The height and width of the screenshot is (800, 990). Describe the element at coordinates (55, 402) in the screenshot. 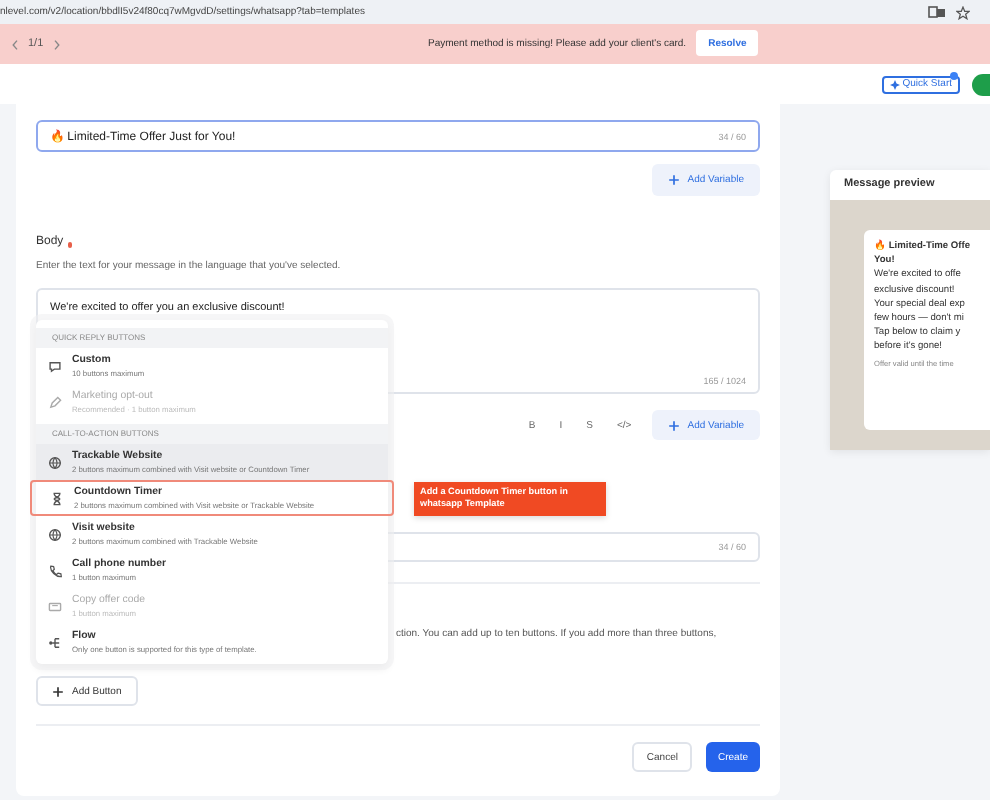

I see `pencil-icon` at that location.